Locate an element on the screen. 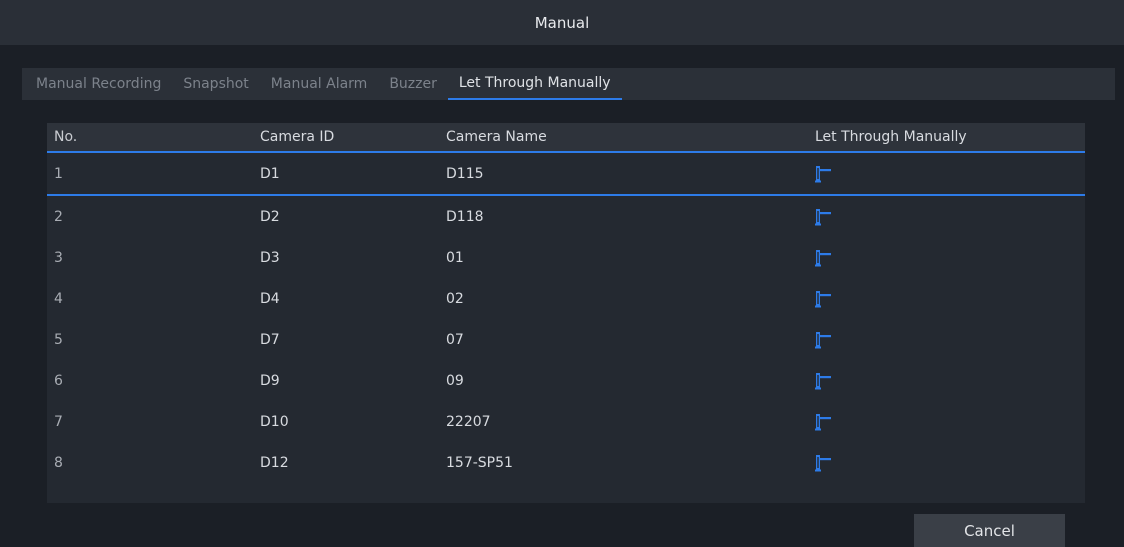 The height and width of the screenshot is (547, 1124). tab-let-through-manually: Let Through Manually is located at coordinates (534, 84).